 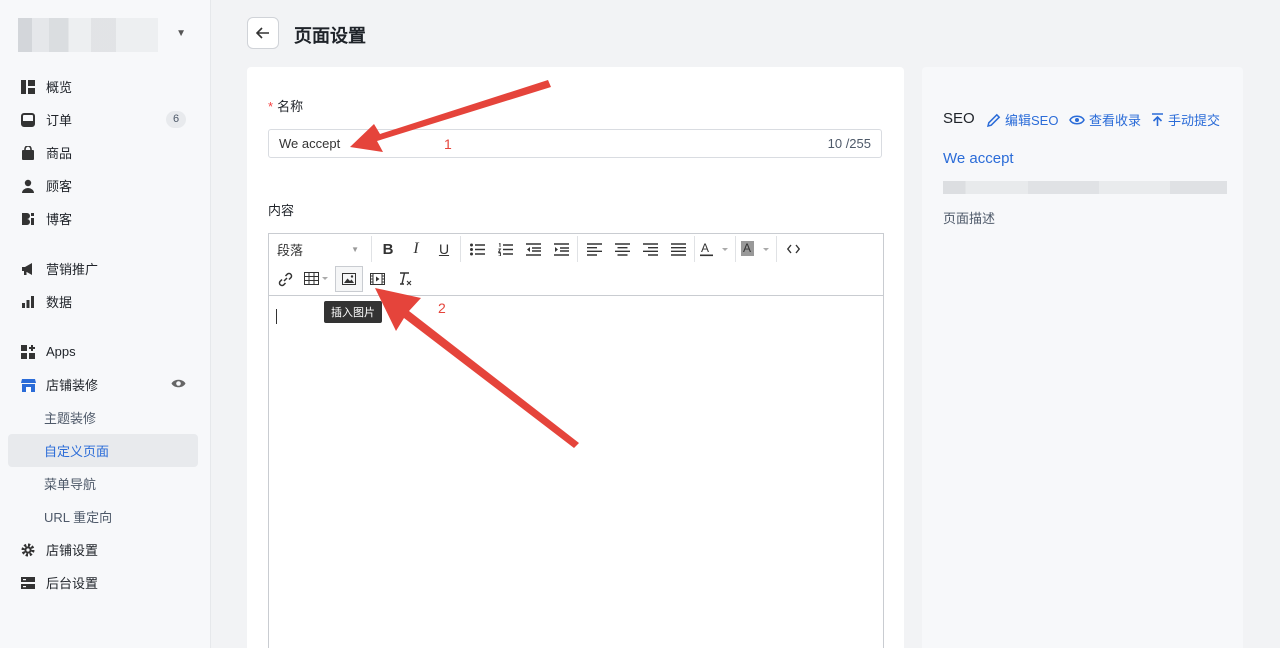 What do you see at coordinates (286, 106) in the screenshot?
I see `name-label: * 名称` at bounding box center [286, 106].